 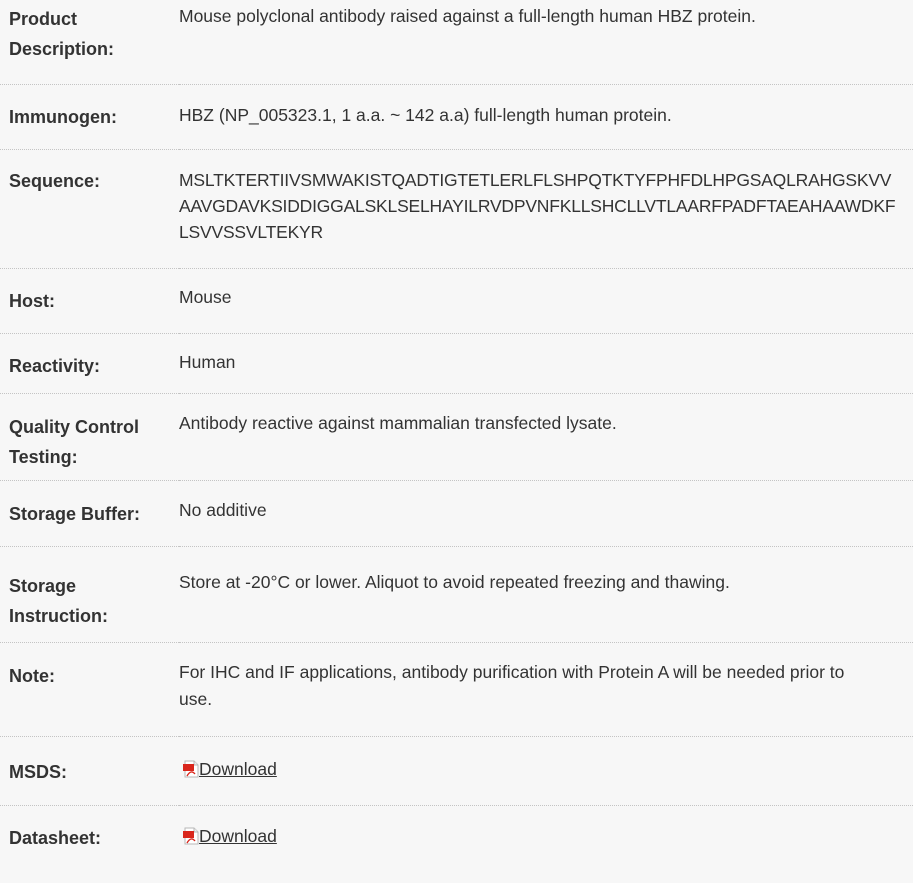 What do you see at coordinates (89, 771) in the screenshot?
I see `spec-label: MSDS:` at bounding box center [89, 771].